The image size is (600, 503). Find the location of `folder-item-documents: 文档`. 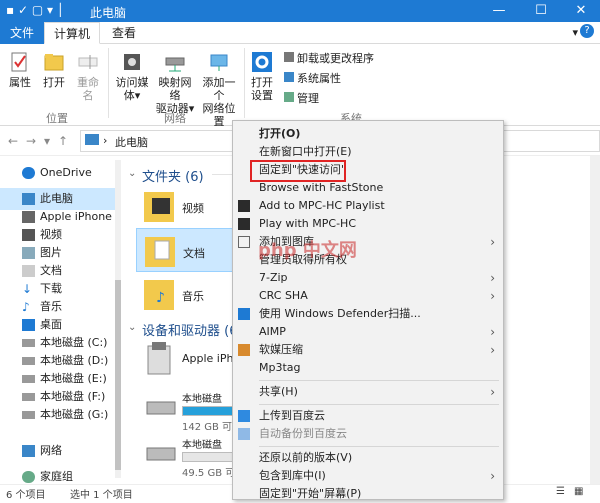

folder-item-documents: 文档 is located at coordinates (186, 250).